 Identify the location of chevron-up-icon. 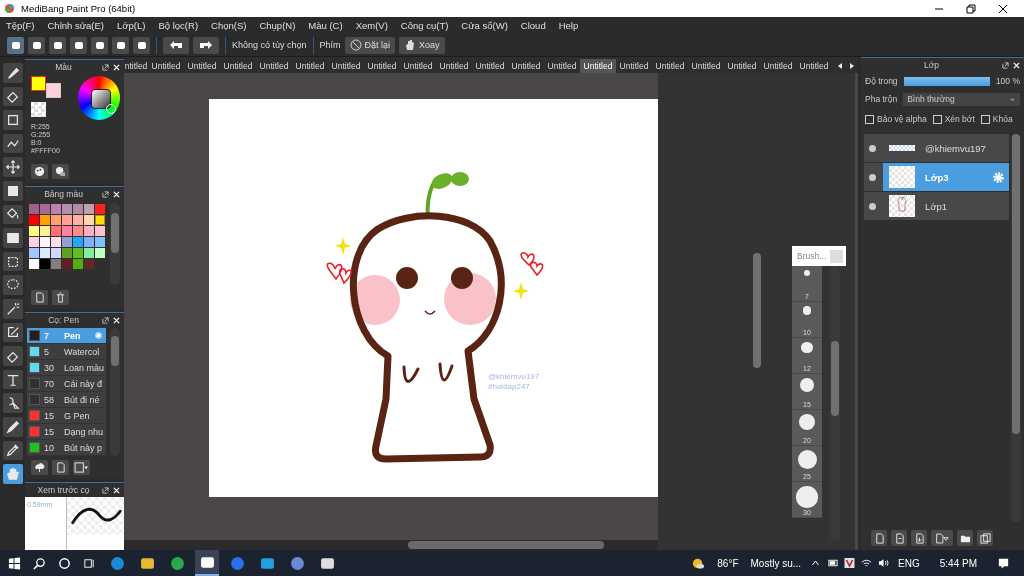
(816, 563).